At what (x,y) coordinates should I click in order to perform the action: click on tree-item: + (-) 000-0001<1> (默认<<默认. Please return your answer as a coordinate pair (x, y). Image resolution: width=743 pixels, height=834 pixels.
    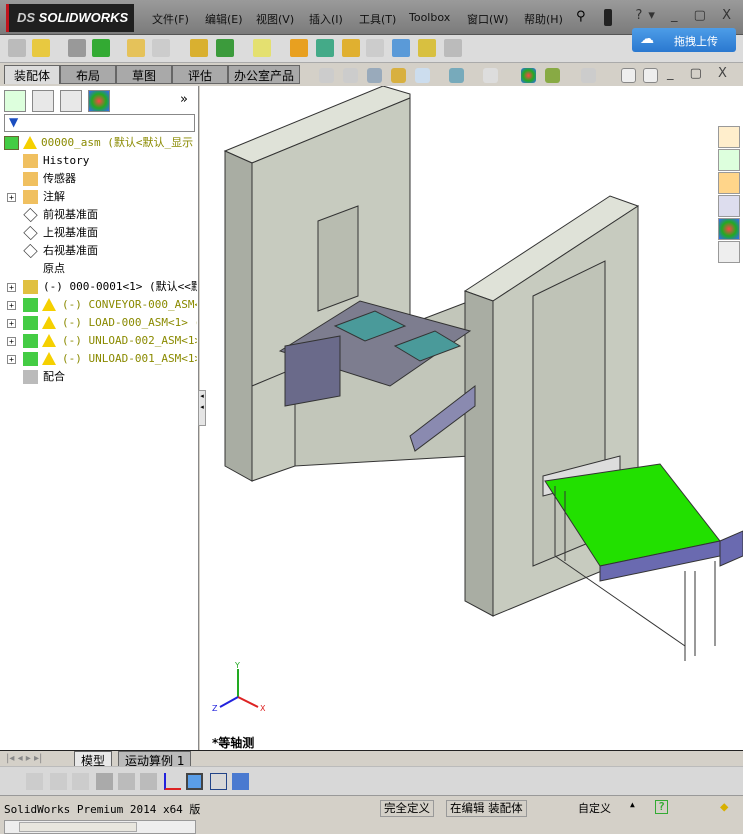
    Looking at the image, I should click on (98, 287).